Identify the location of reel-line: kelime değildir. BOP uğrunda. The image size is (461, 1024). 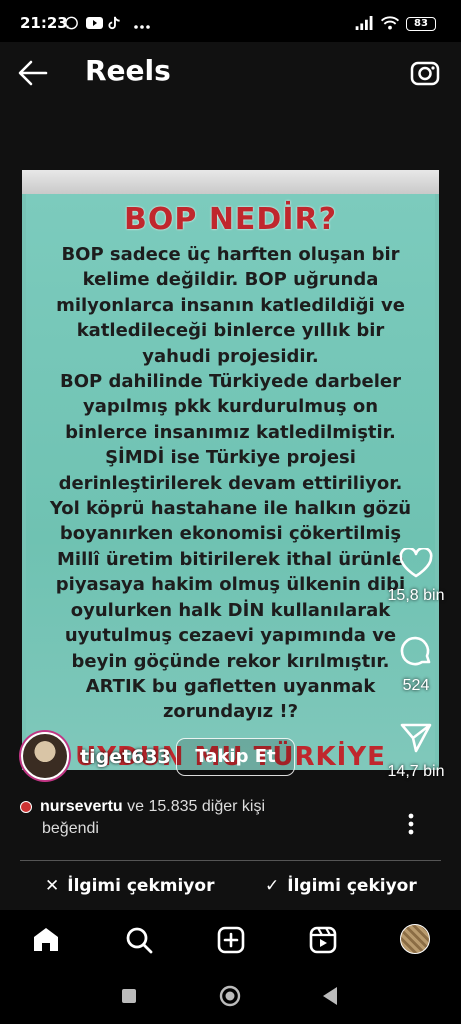
(230, 280).